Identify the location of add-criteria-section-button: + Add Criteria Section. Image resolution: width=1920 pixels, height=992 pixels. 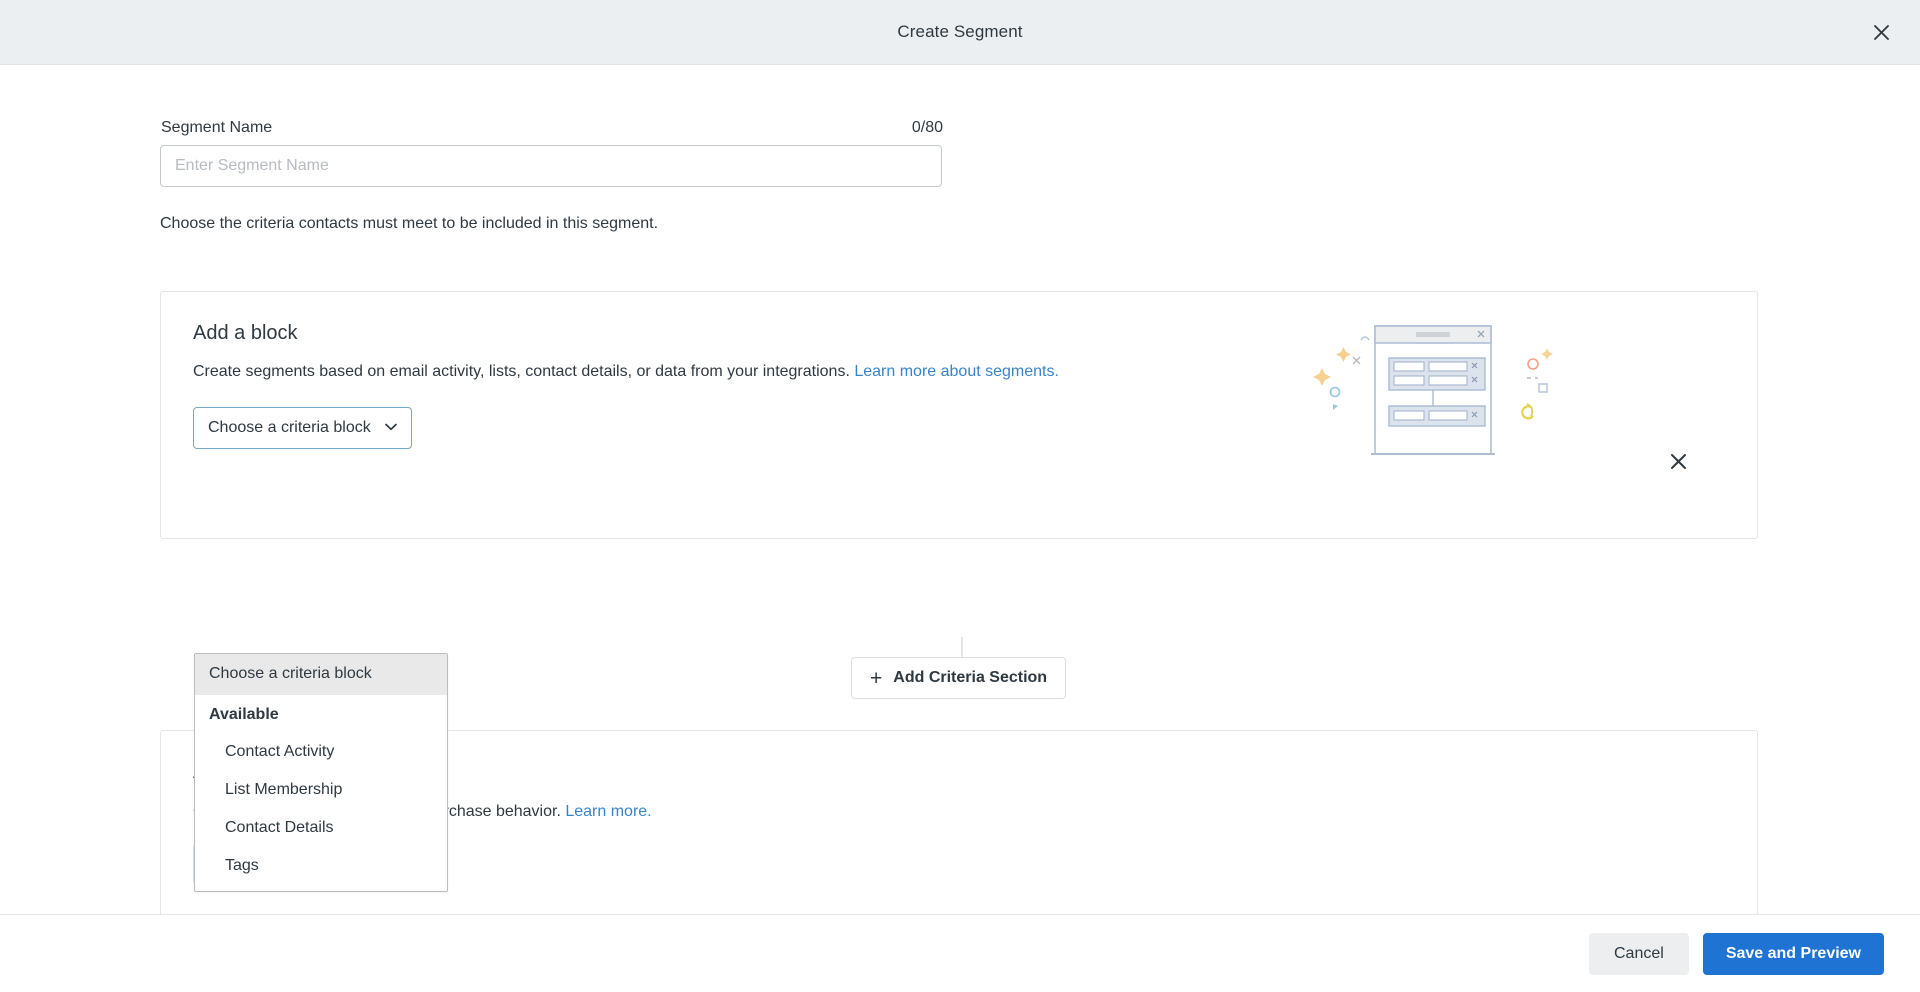
(959, 678).